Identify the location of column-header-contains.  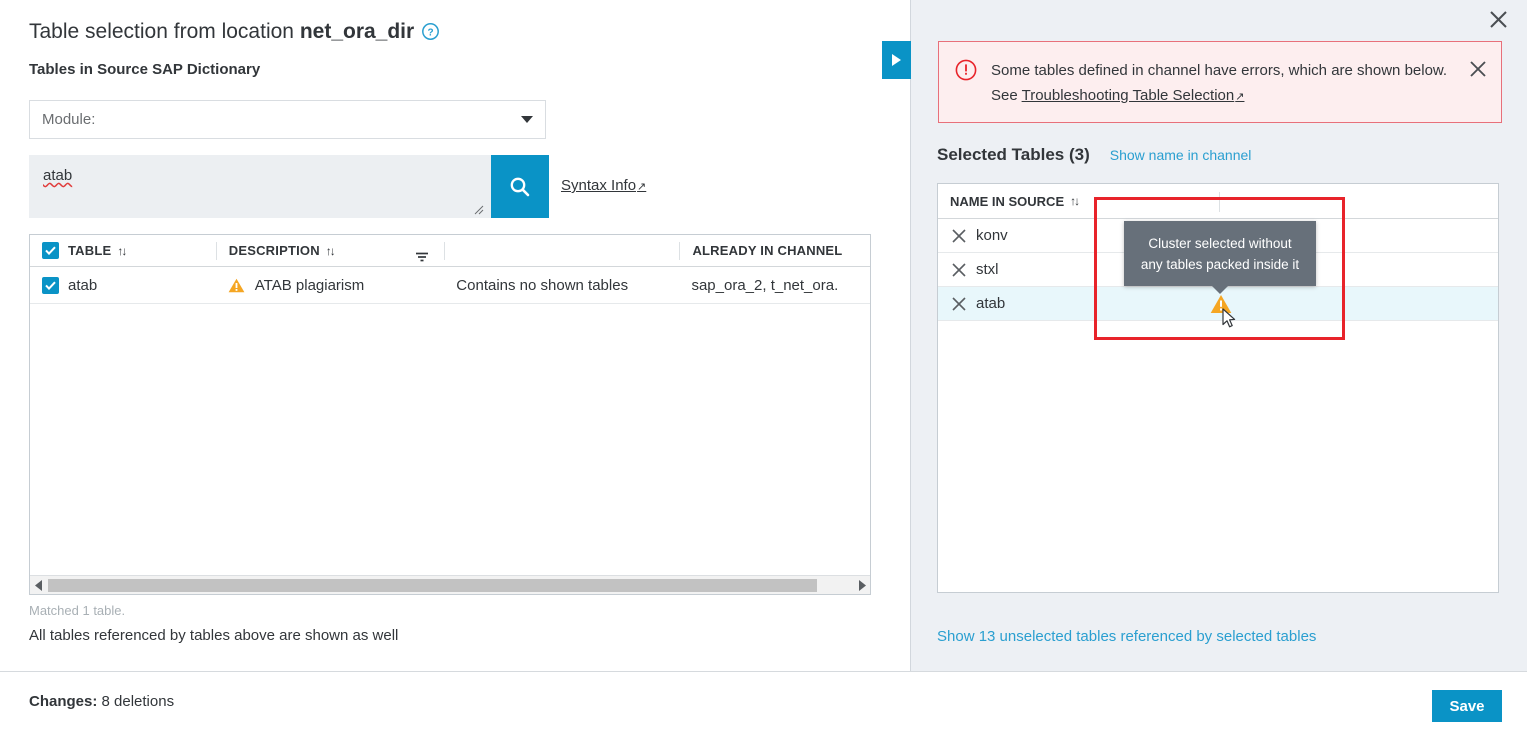
(561, 250).